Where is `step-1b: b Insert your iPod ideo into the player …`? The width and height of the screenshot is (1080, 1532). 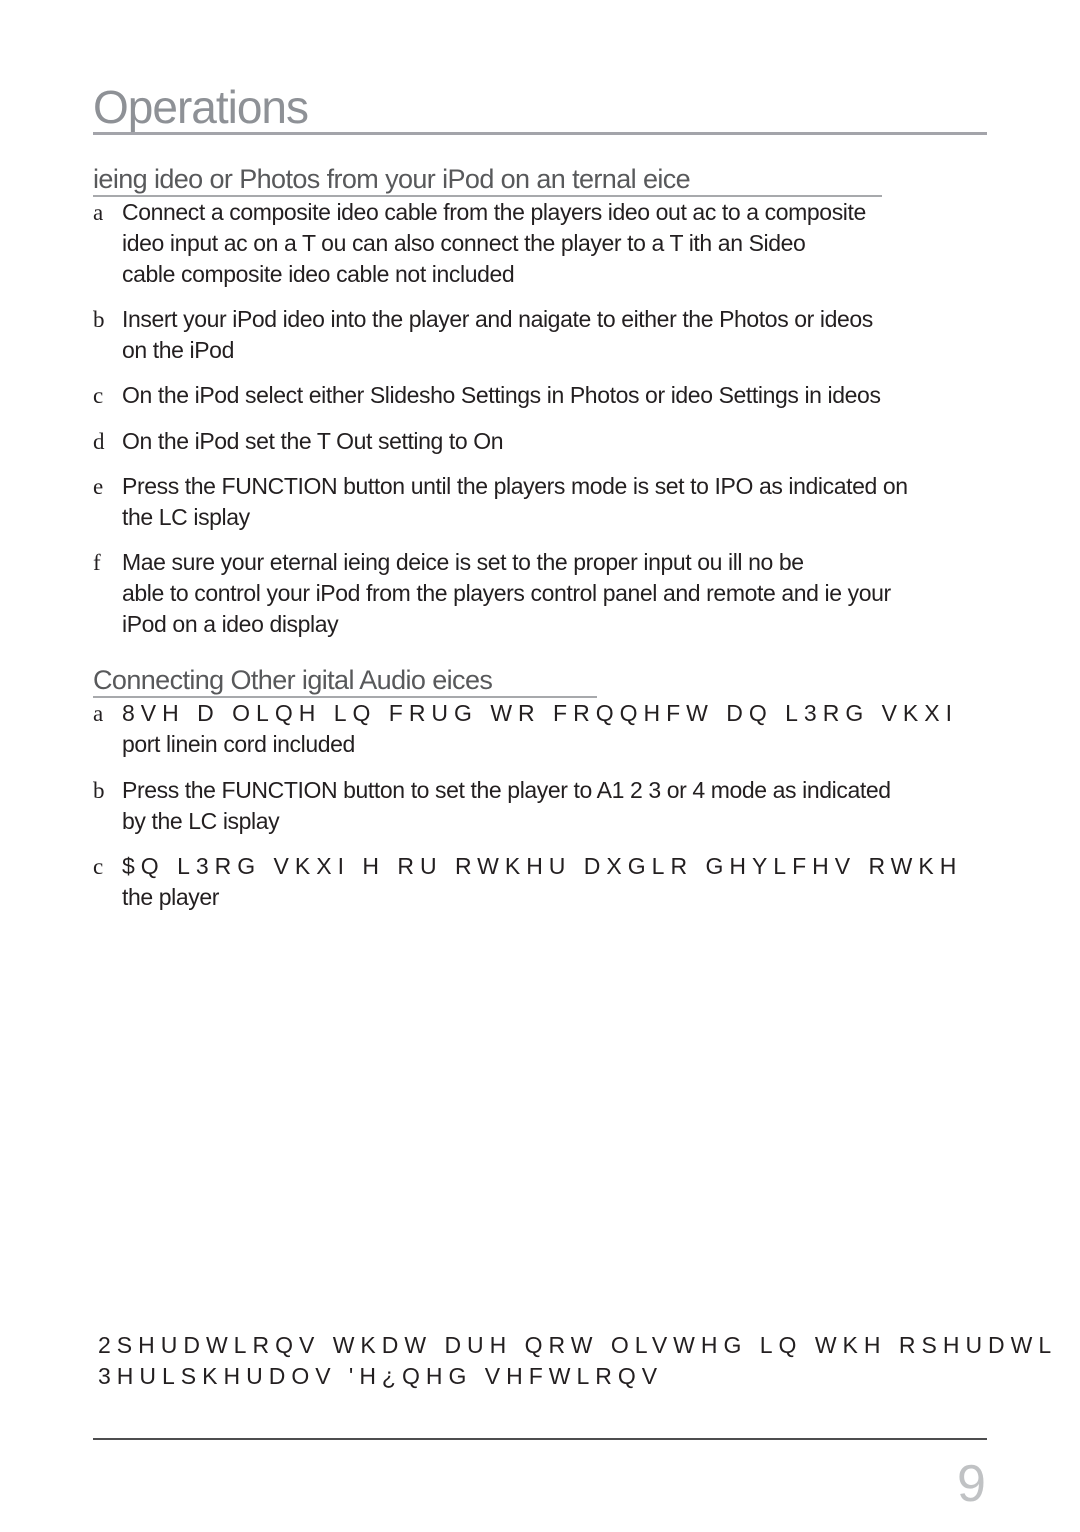
step-1b: b Insert your iPod ideo into the player … is located at coordinates (573, 335).